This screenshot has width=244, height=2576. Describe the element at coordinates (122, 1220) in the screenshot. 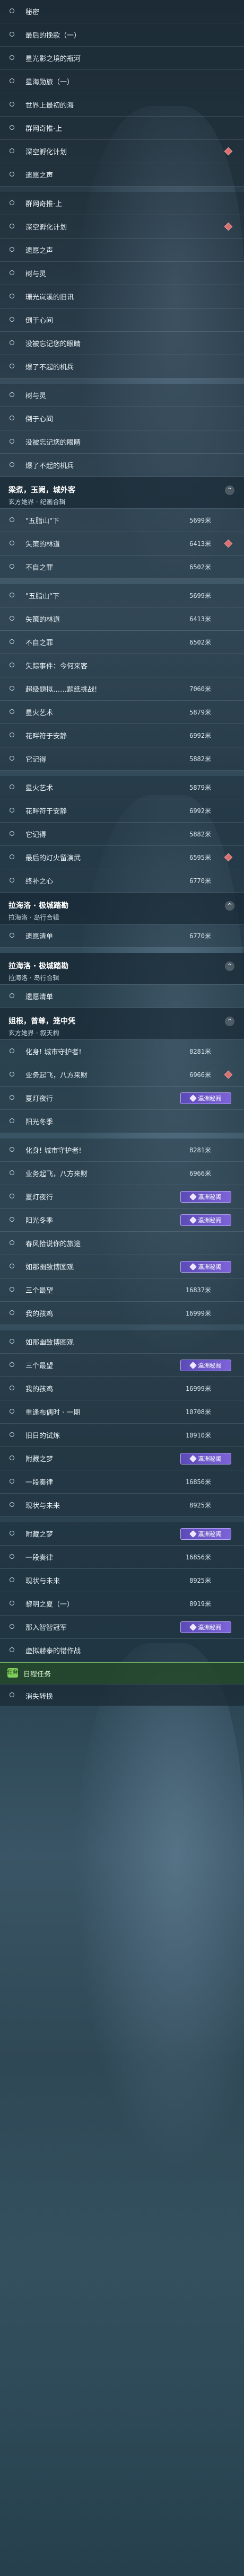

I see `list-item: 阳光冬季 瀛洲秘阁` at that location.